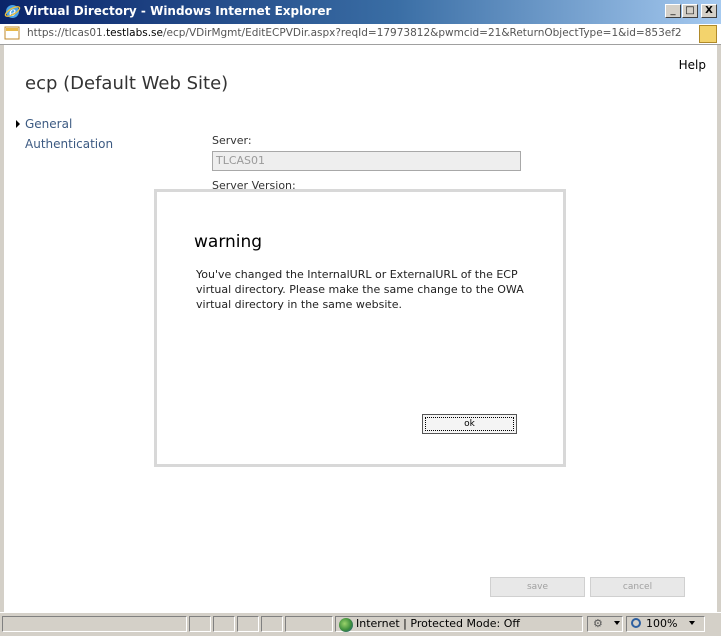  What do you see at coordinates (661, 623) in the screenshot?
I see `zoom-level: 100%` at bounding box center [661, 623].